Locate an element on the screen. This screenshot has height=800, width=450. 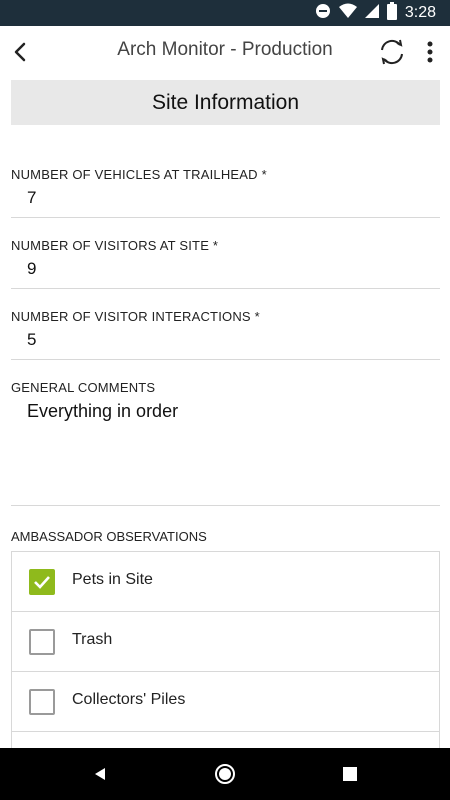
more-options-button is located at coordinates (430, 52).